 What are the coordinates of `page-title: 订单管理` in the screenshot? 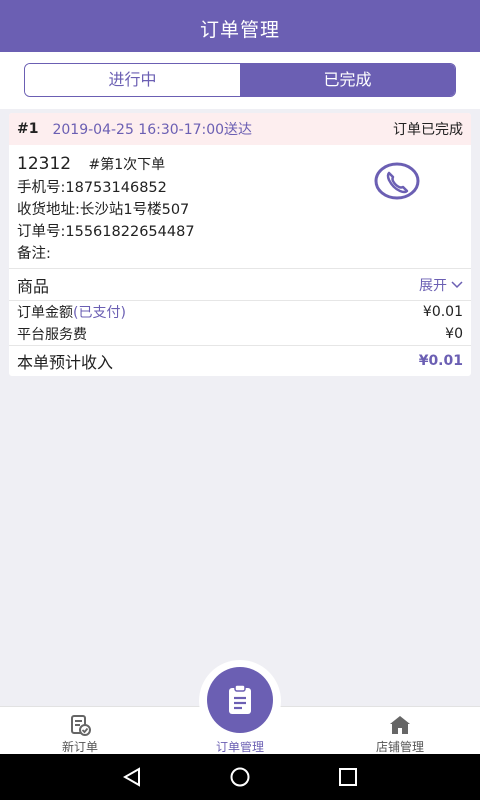 It's located at (240, 30).